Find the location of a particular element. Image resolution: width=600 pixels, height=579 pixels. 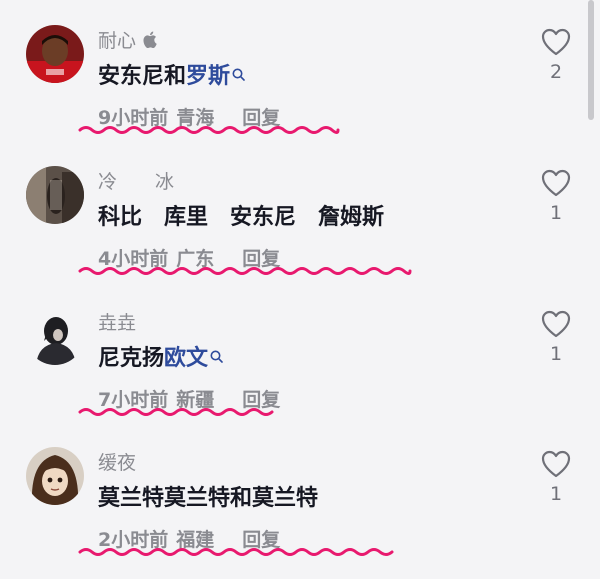

apple-icon is located at coordinates (149, 39).